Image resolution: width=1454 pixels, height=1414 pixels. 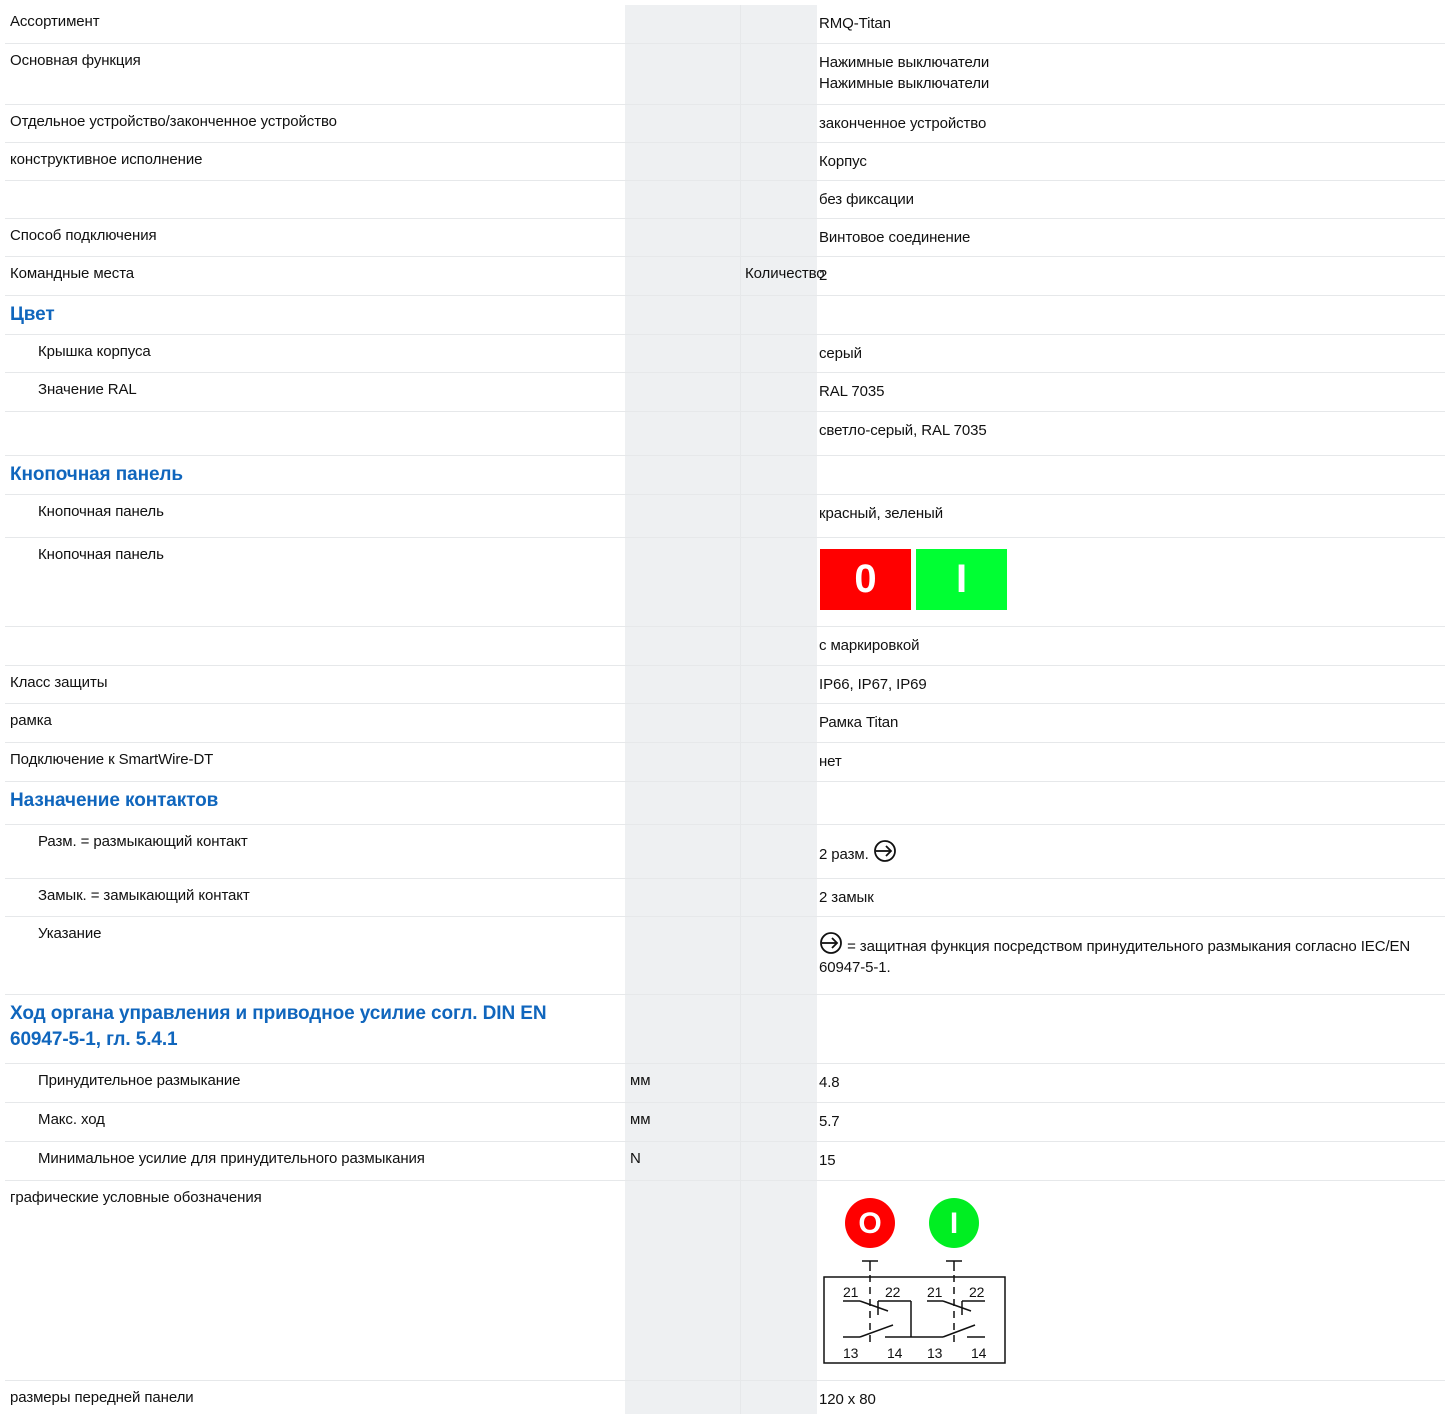 I want to click on row-front-size: размеры передней панели 120 x 80, so click(x=725, y=1397).